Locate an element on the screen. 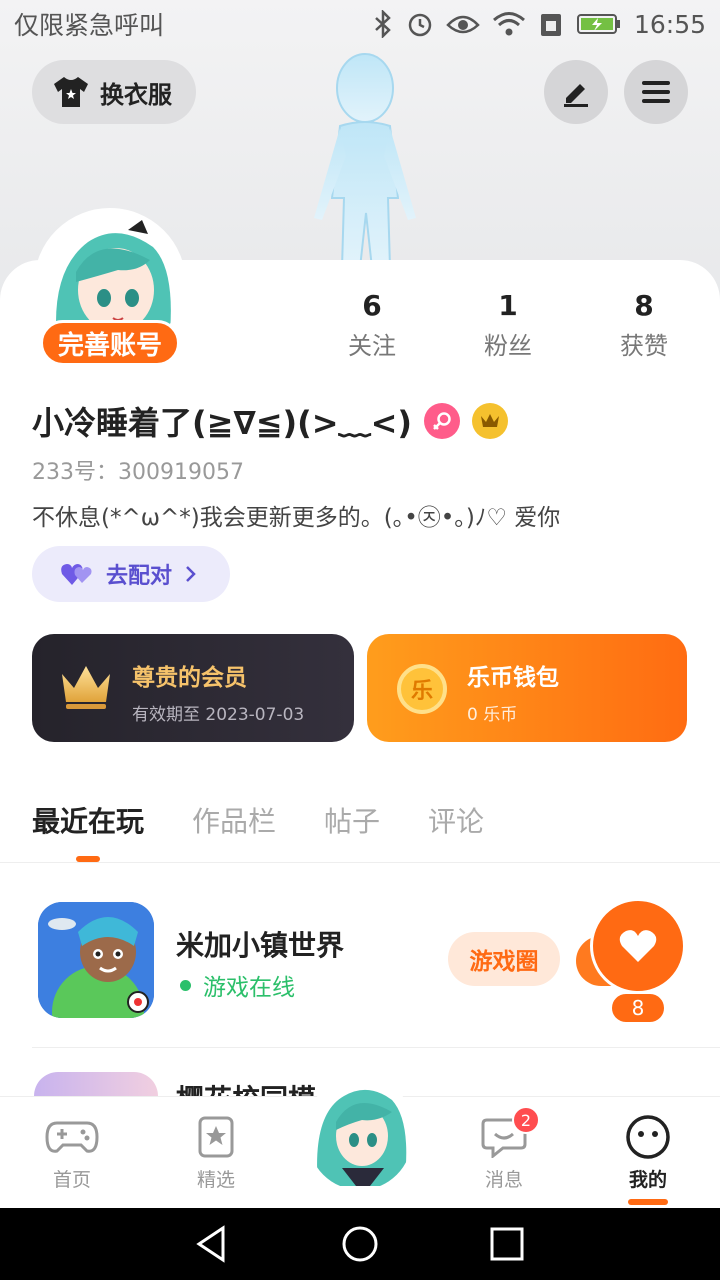 The width and height of the screenshot is (720, 1280). pencil-icon is located at coordinates (576, 95).